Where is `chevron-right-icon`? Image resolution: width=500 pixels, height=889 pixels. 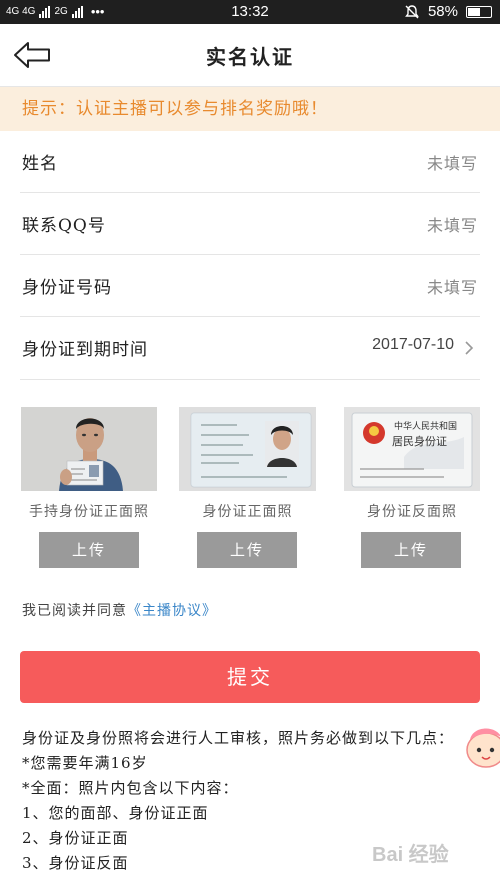
chevron-right-icon is located at coordinates (469, 348).